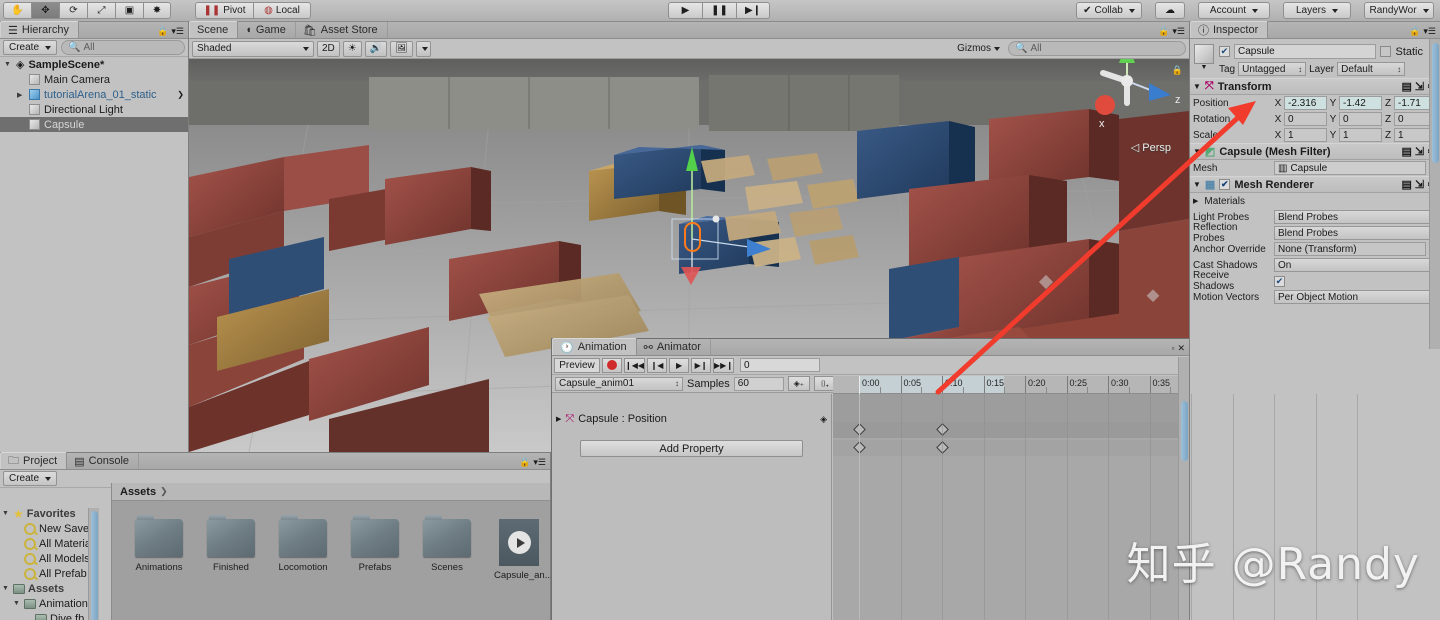  I want to click on light-probes-dropdown: Blend Probes, so click(1355, 217).